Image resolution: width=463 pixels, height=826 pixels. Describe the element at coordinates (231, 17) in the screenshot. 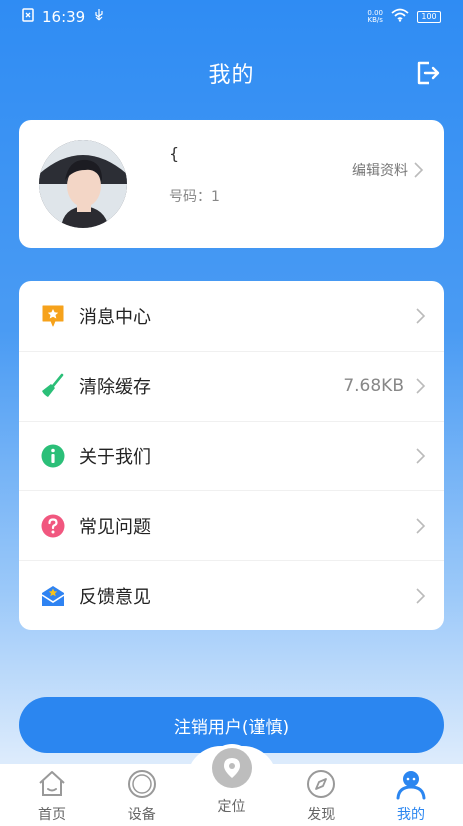

I see `status-bar: 16:39 0.00 KB/s 100` at that location.